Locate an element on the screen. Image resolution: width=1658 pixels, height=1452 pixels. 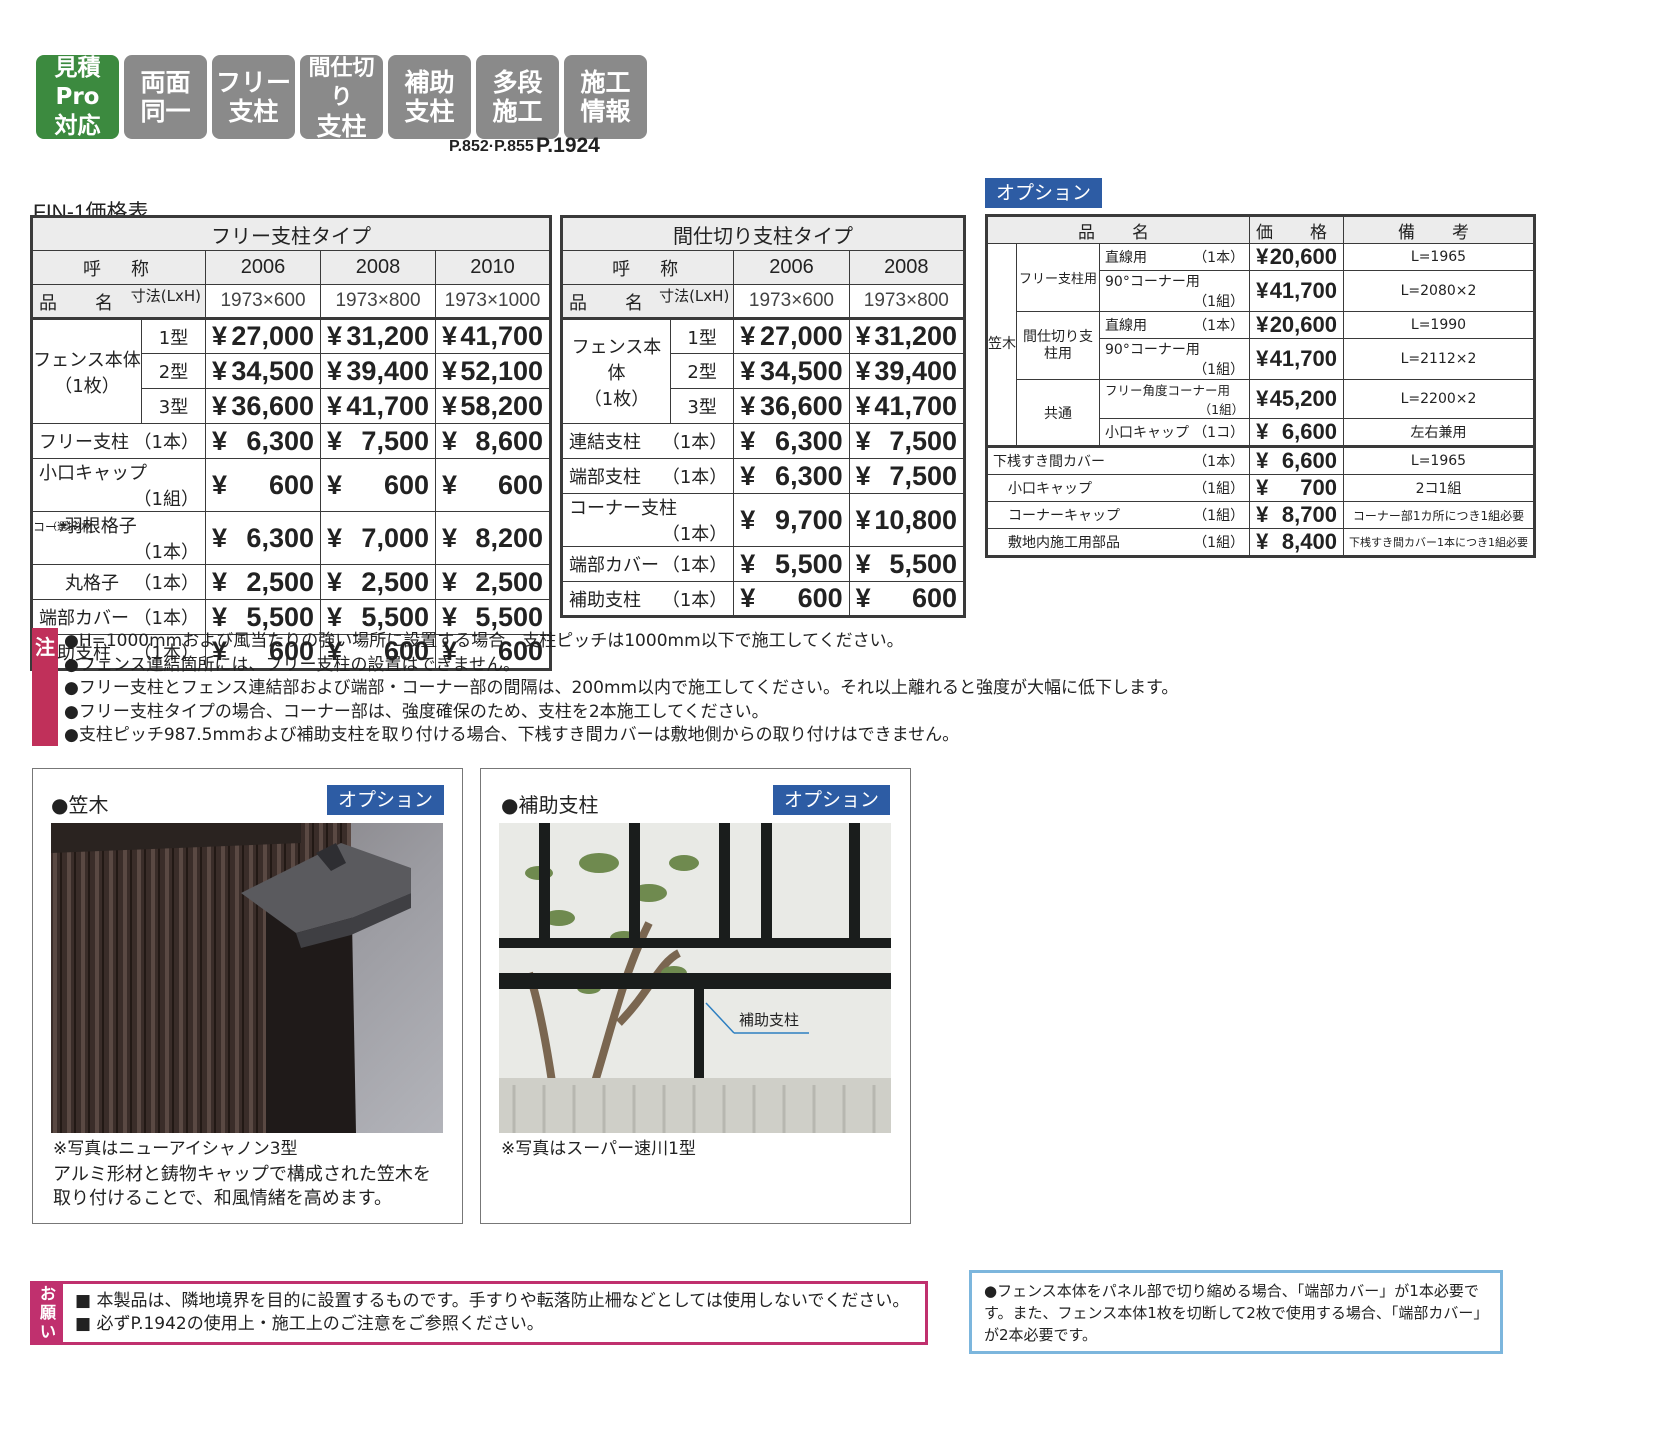
kasagi-photo is located at coordinates (247, 978).